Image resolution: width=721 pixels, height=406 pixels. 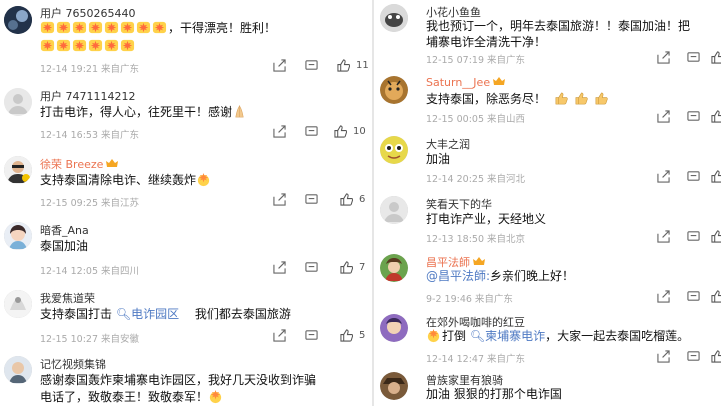 I want to click on comment-item: Saturn__Jee 支持泰国，除恶务尽！ 12-15 00:05 来自山西, so click(x=547, y=99).